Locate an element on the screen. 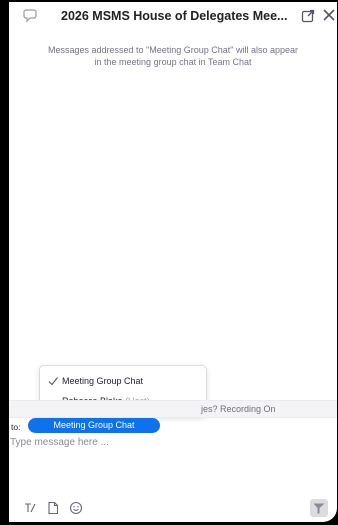  to-label: to: is located at coordinates (16, 427).